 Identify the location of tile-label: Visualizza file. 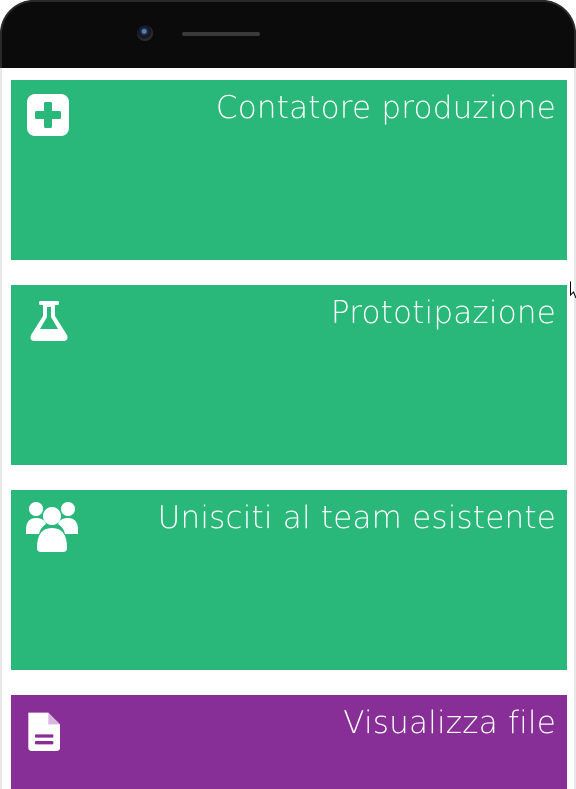
(449, 723).